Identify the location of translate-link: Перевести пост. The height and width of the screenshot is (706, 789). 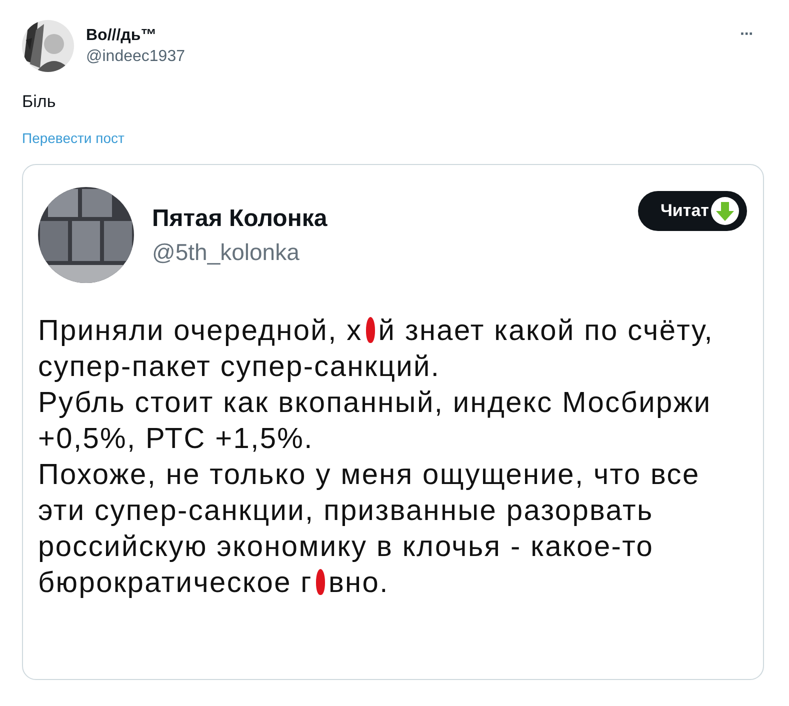
(73, 138).